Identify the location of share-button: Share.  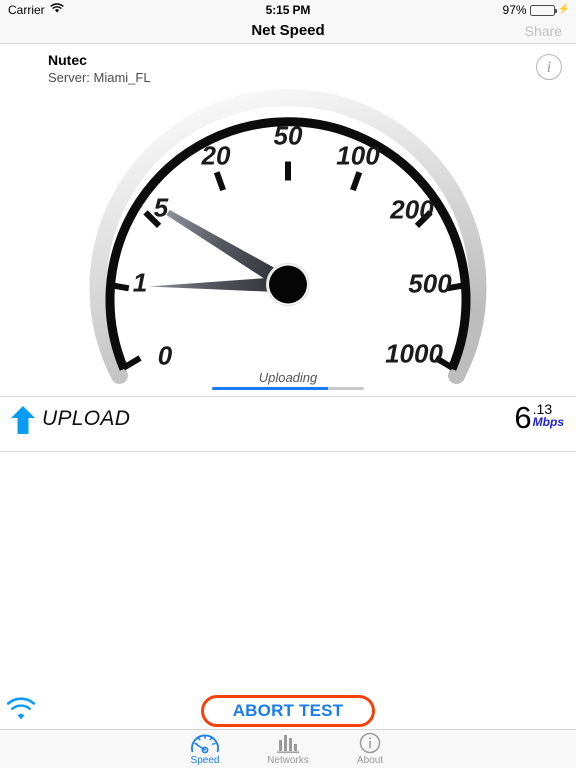
(543, 31).